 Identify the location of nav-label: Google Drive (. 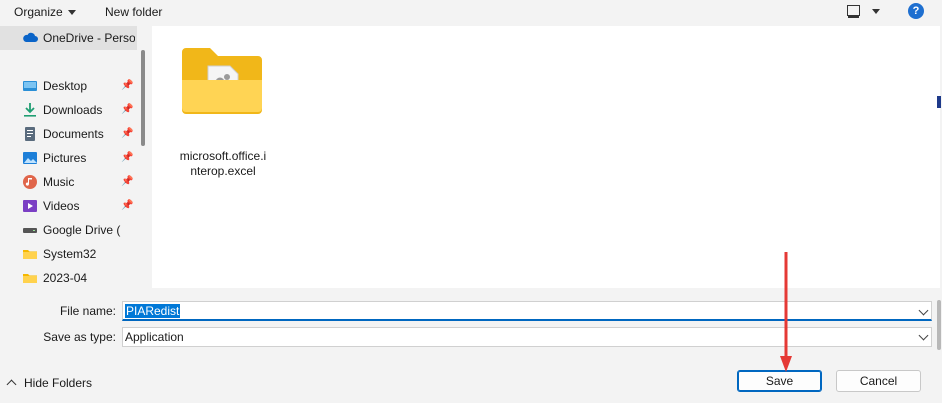
(82, 230).